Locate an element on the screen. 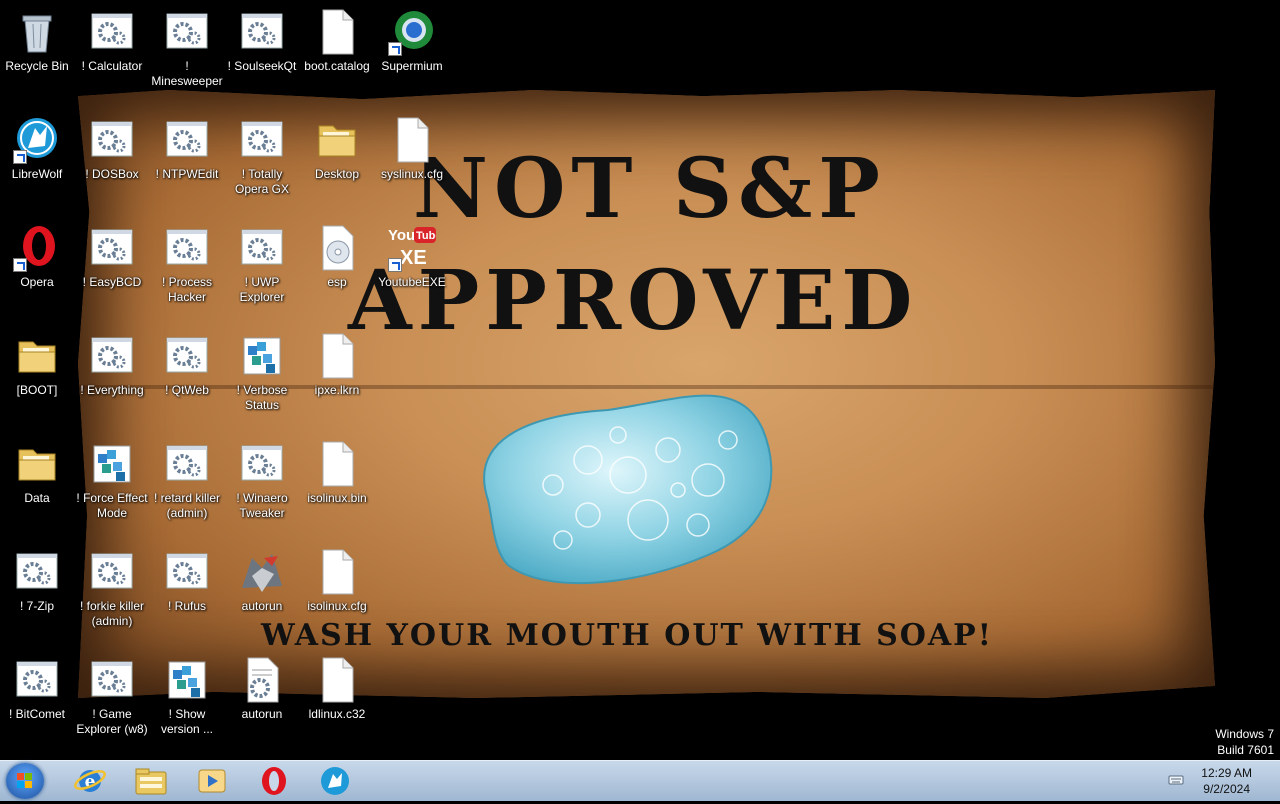 The width and height of the screenshot is (1280, 804). clock: 12:29 AM 9/2/2024 is located at coordinates (1226, 781).